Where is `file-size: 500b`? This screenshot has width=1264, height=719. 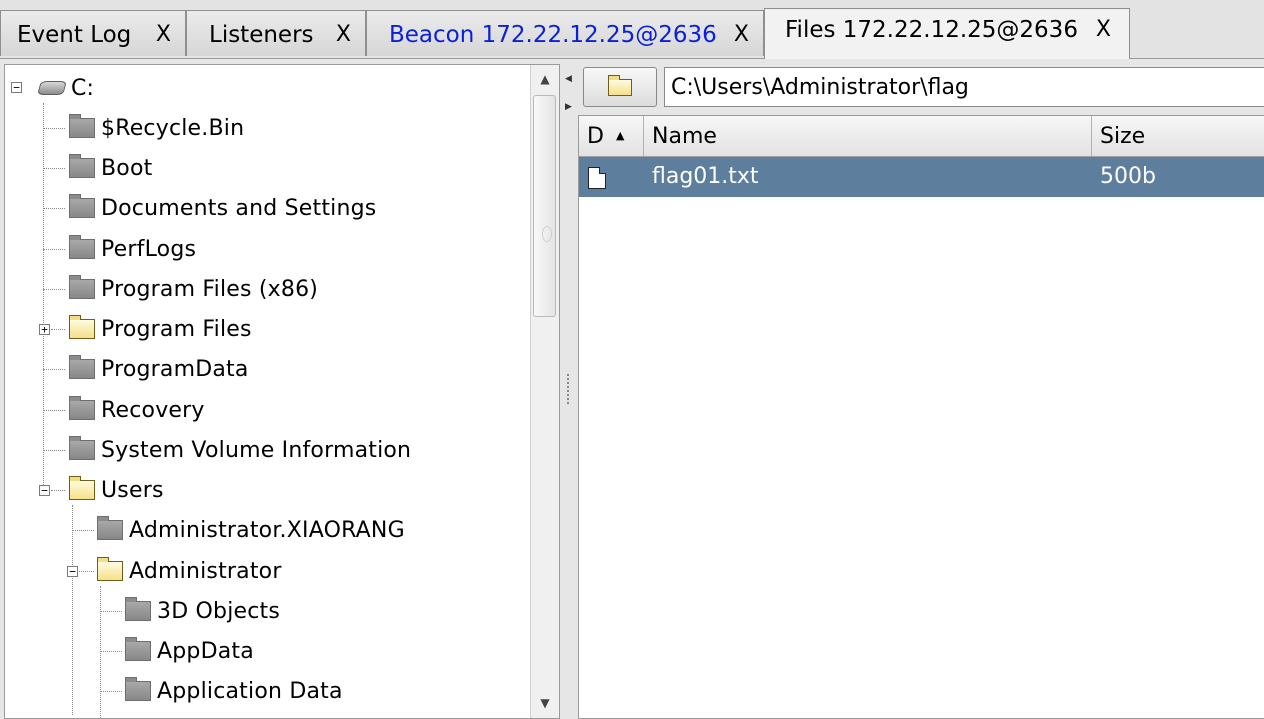 file-size: 500b is located at coordinates (1128, 176).